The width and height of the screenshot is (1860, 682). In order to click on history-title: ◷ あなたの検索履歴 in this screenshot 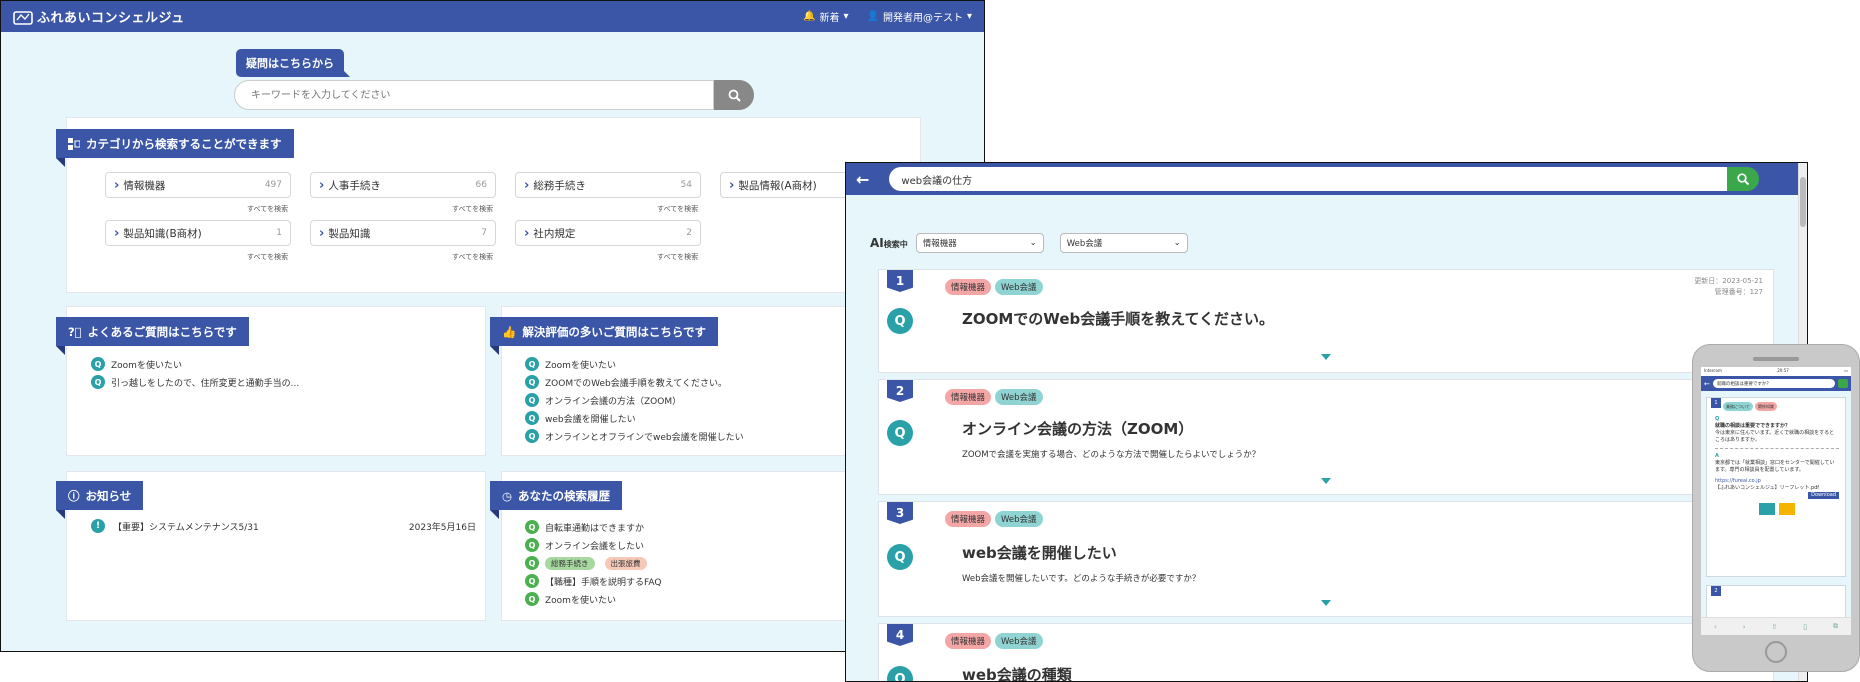, I will do `click(556, 500)`.